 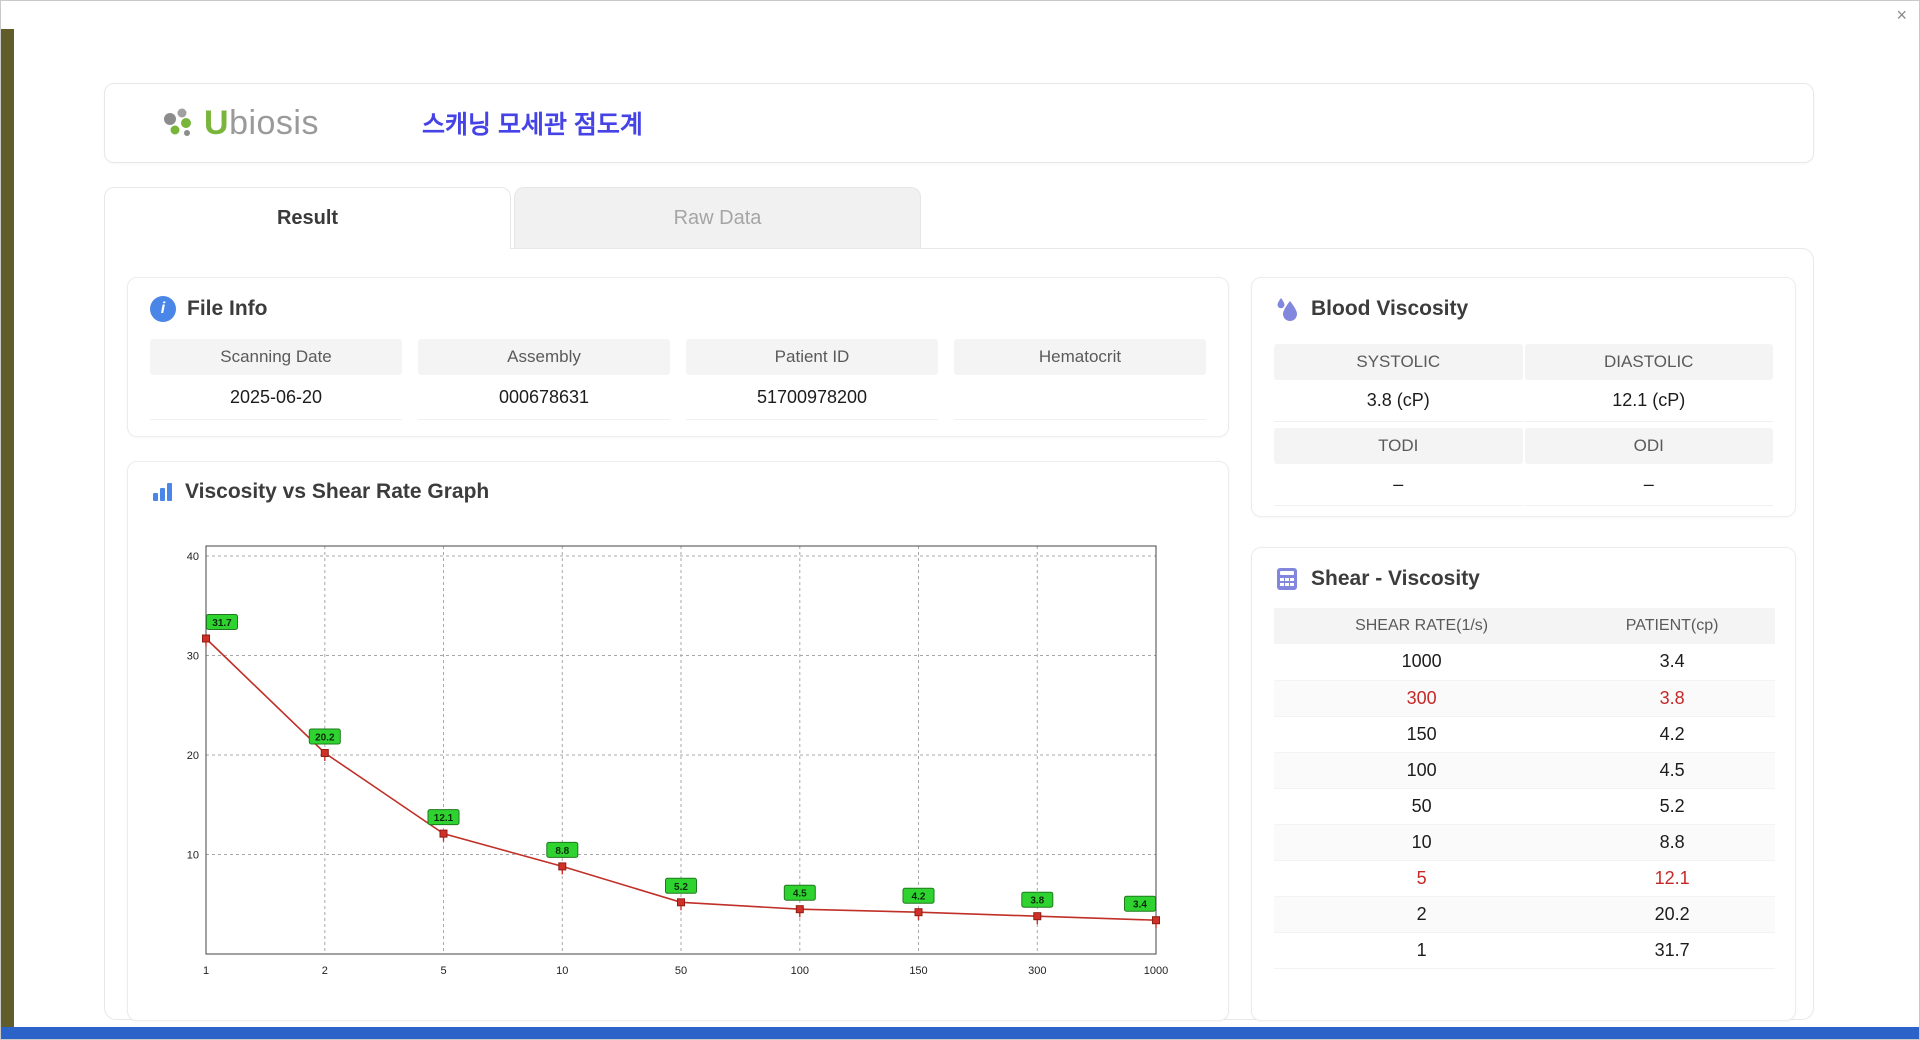 I want to click on table-row: 300 3.8, so click(x=1524, y=698).